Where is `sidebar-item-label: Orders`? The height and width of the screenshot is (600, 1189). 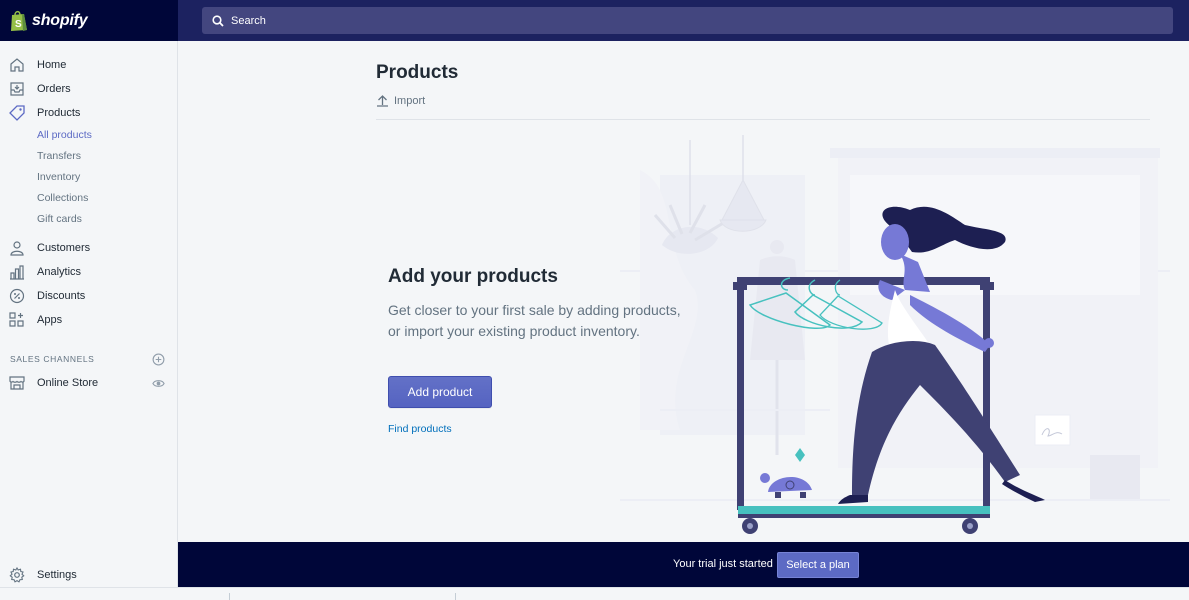
sidebar-item-label: Orders is located at coordinates (54, 89).